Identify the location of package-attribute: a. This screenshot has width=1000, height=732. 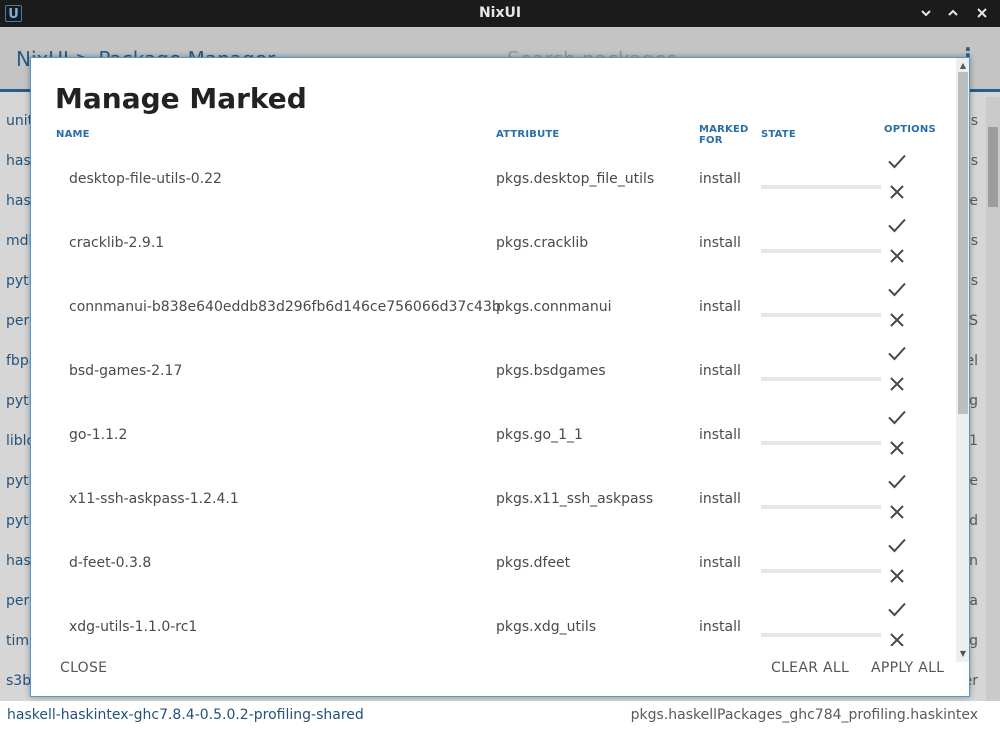
(973, 601).